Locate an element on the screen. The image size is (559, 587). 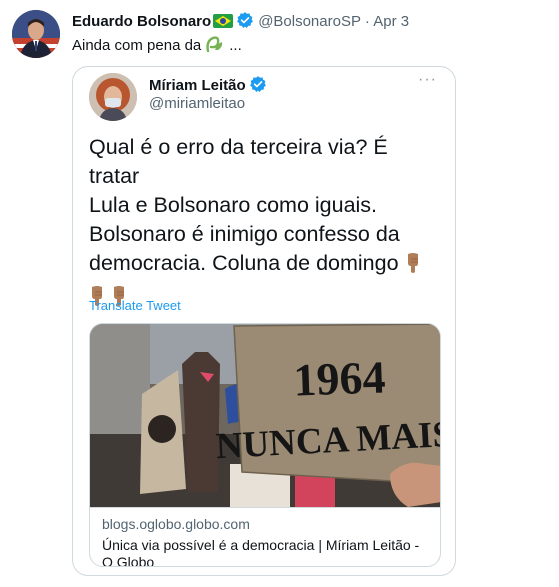
tweet-text-main: Ainda com pena da is located at coordinates (137, 45).